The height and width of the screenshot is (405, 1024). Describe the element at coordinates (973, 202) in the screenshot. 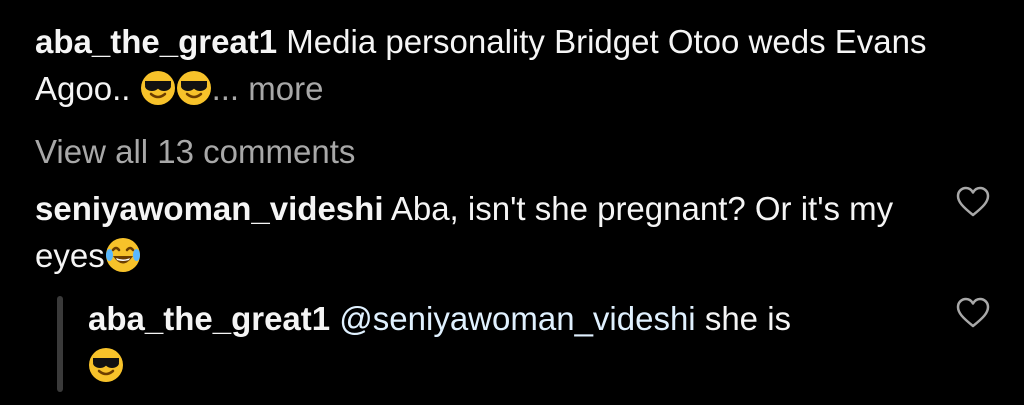

I see `like-comment-heart-icon` at that location.